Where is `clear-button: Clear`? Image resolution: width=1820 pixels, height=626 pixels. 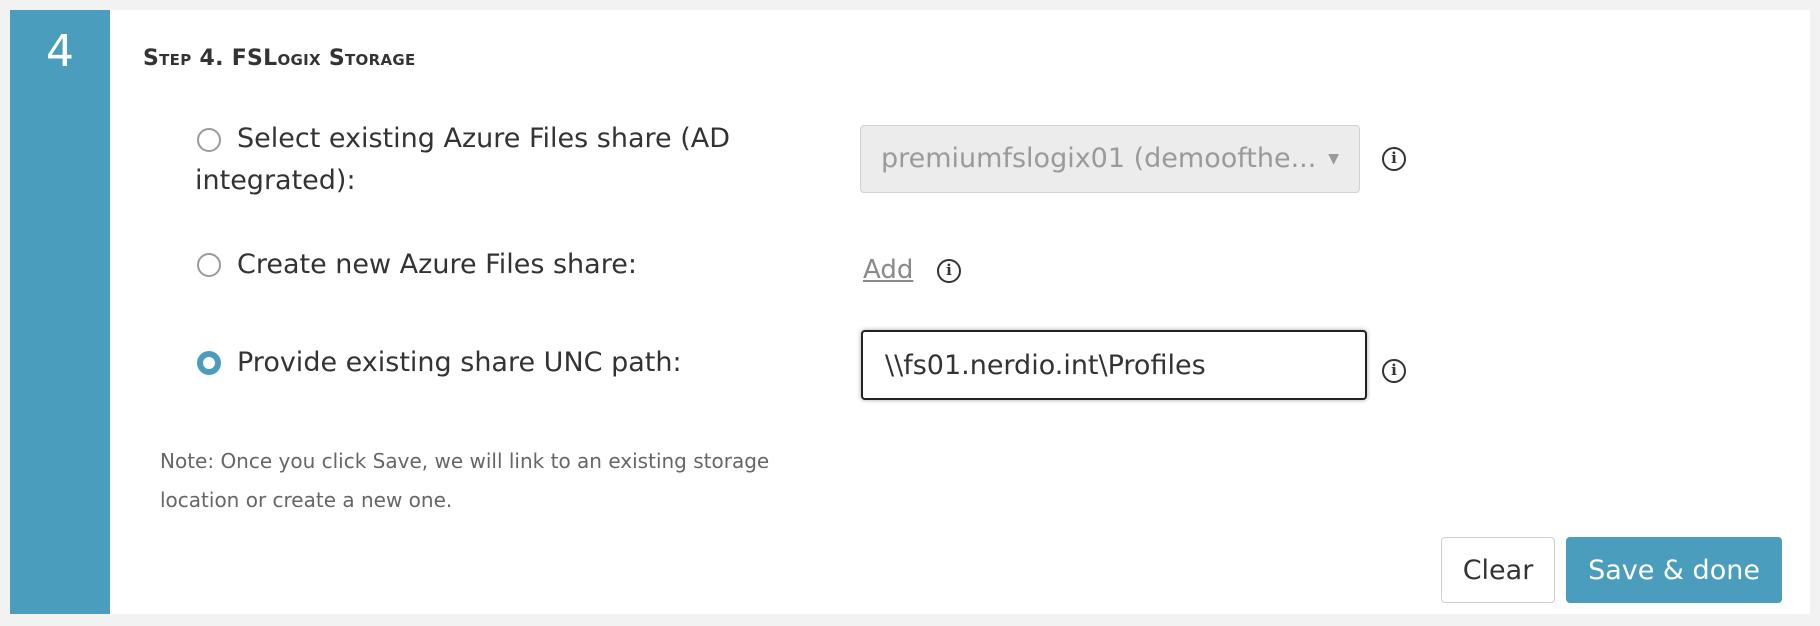
clear-button: Clear is located at coordinates (1498, 570).